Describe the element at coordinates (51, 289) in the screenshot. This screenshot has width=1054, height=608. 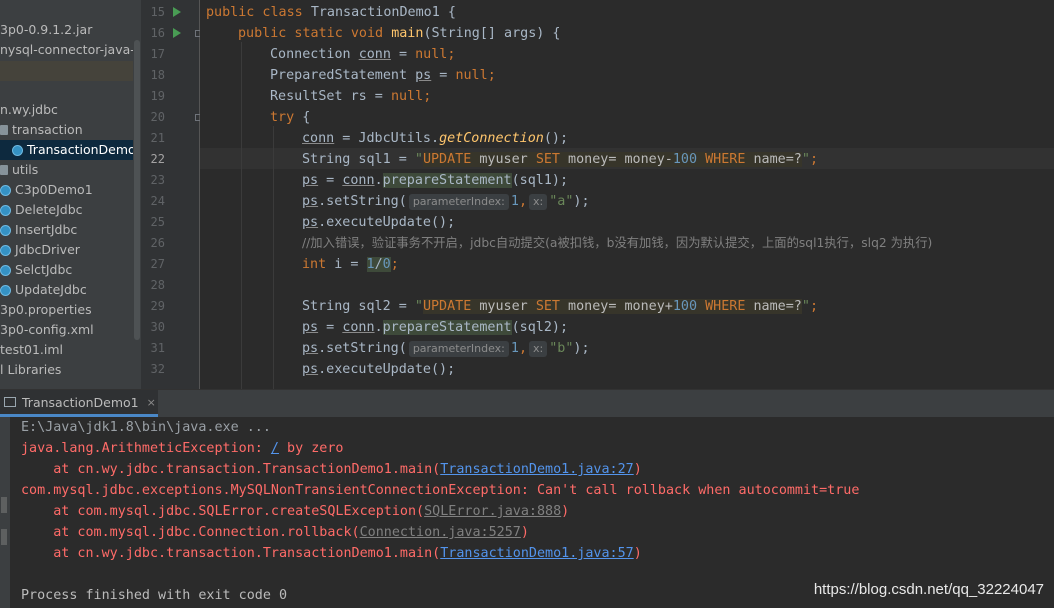
I see `tree-item-label: UpdateJdbc` at that location.